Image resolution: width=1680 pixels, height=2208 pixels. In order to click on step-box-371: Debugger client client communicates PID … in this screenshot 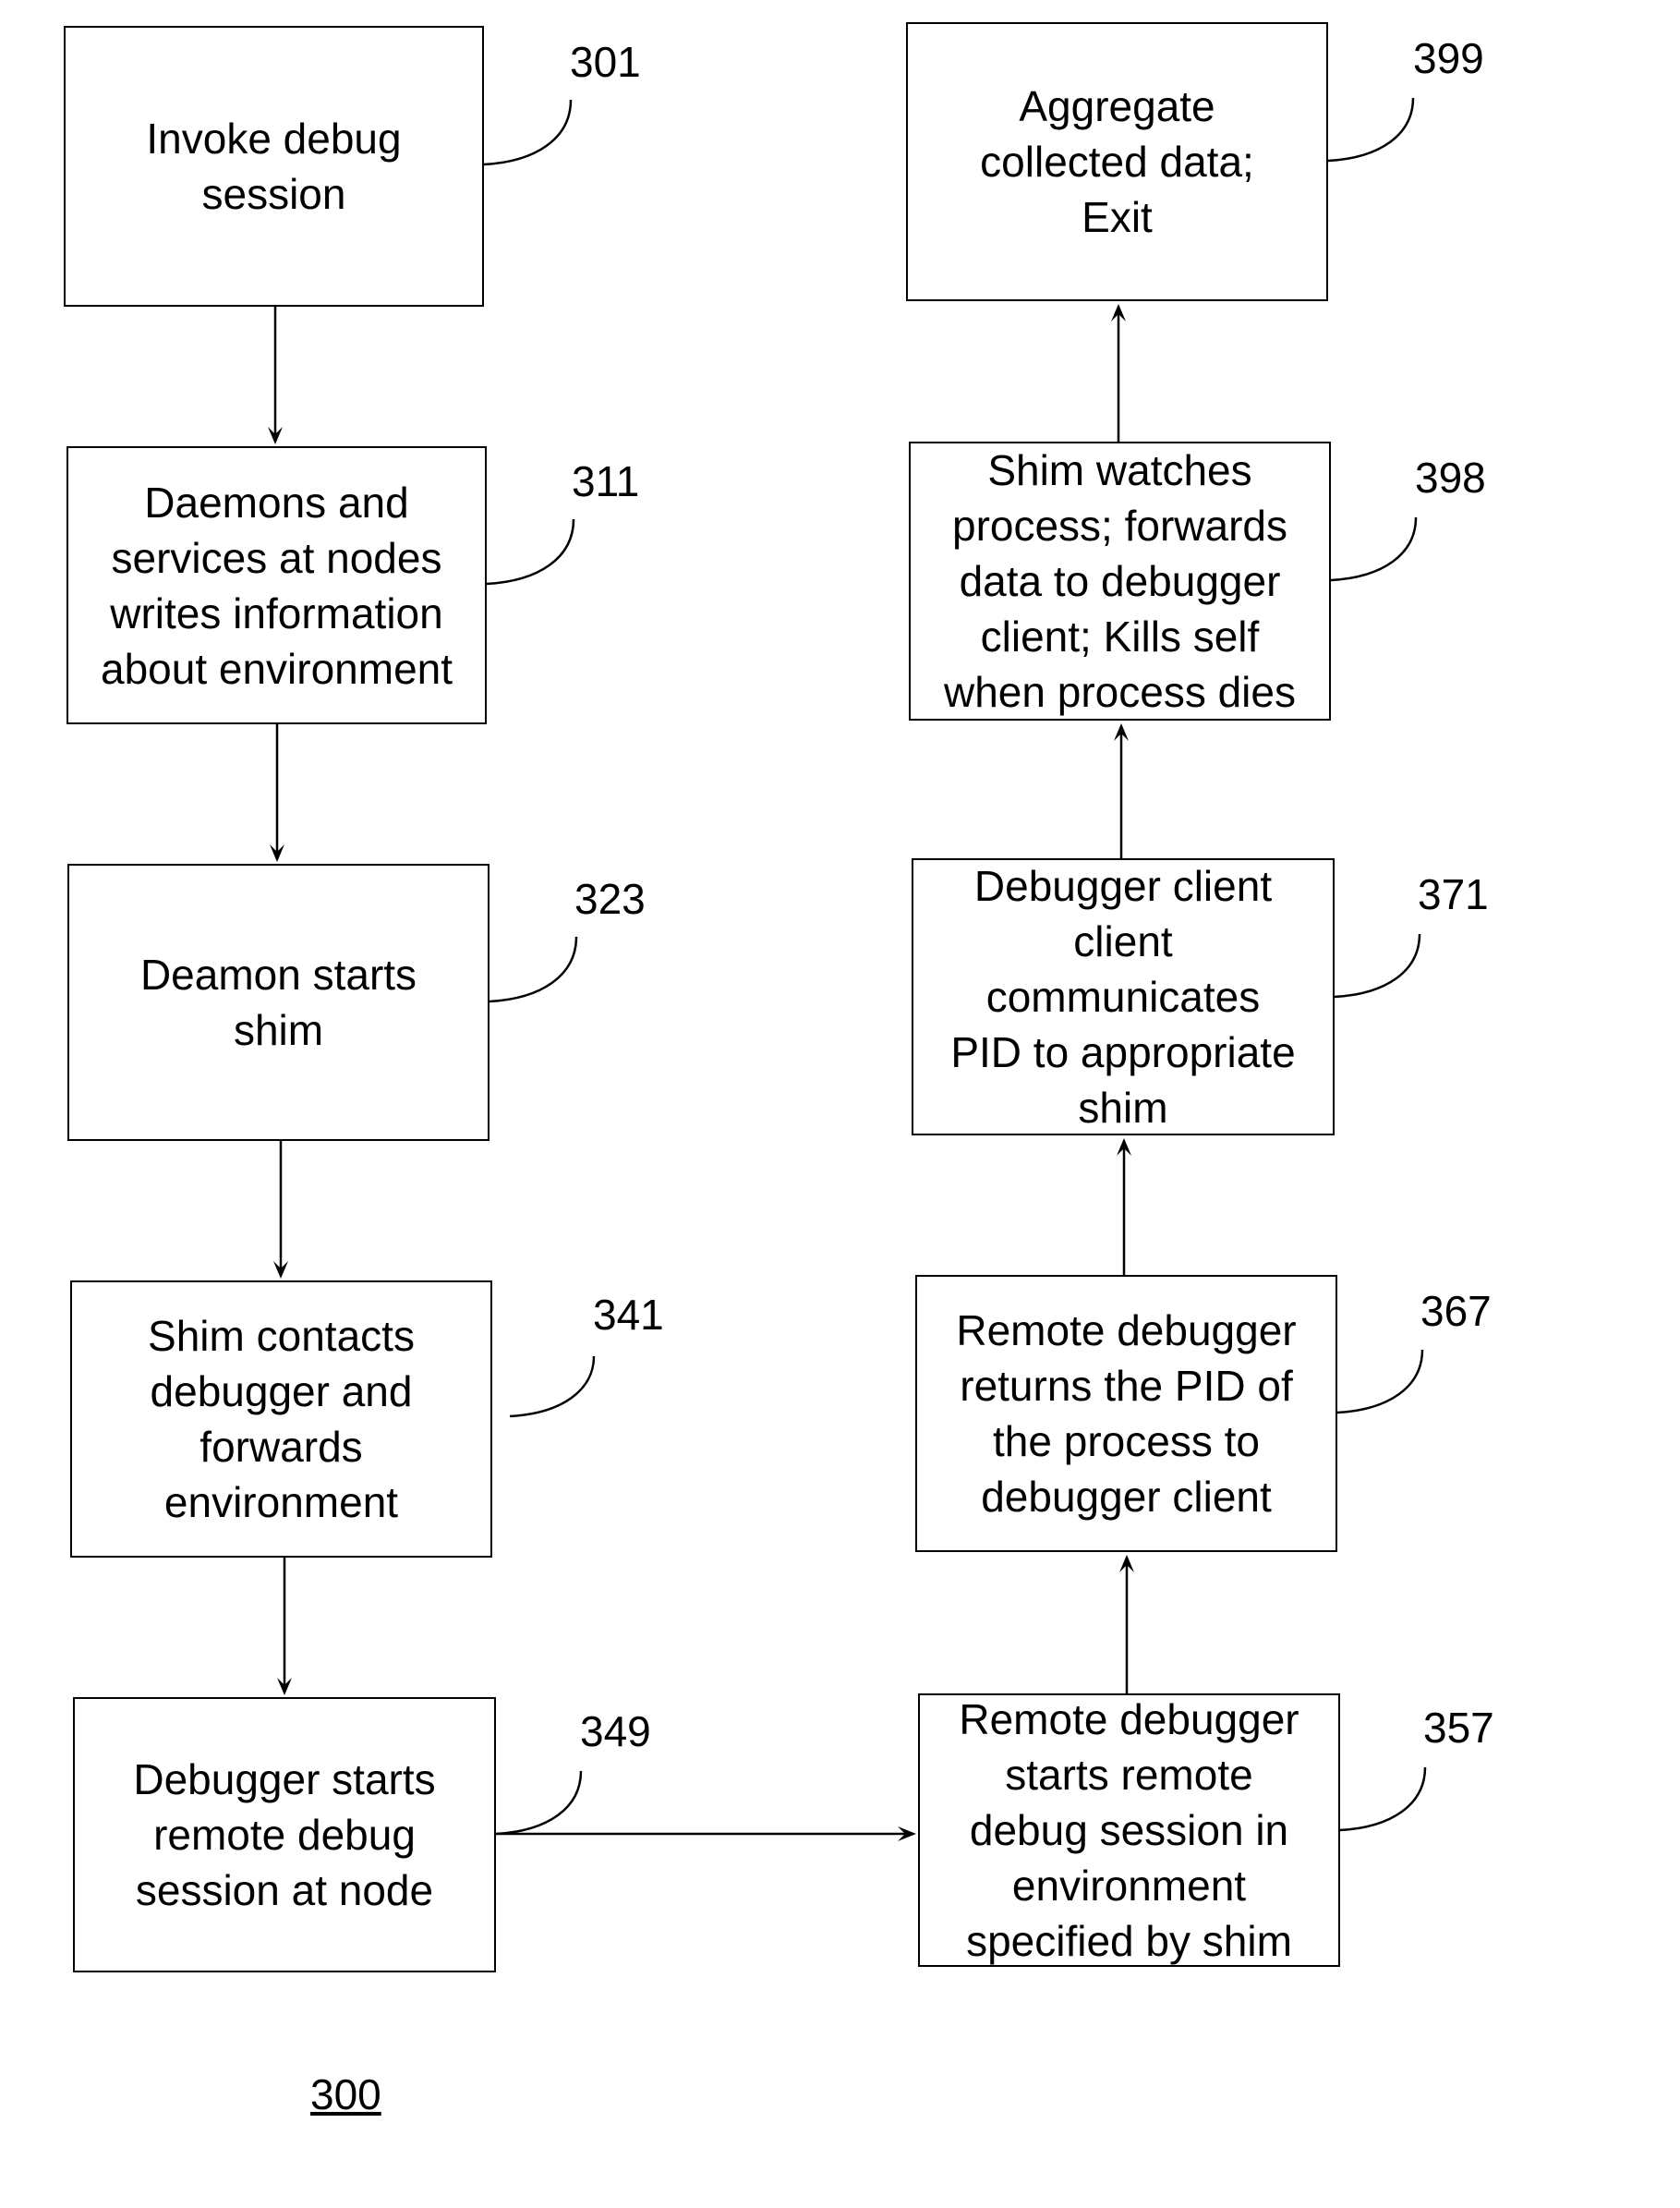, I will do `click(1123, 996)`.